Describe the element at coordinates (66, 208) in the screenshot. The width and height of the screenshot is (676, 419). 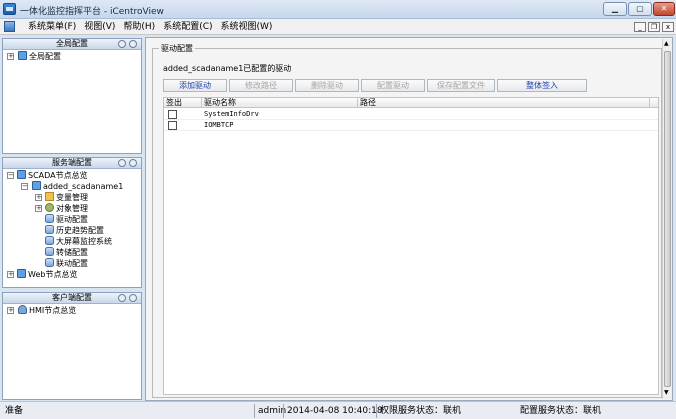
I see `tree-node-objects: 对象管理` at that location.